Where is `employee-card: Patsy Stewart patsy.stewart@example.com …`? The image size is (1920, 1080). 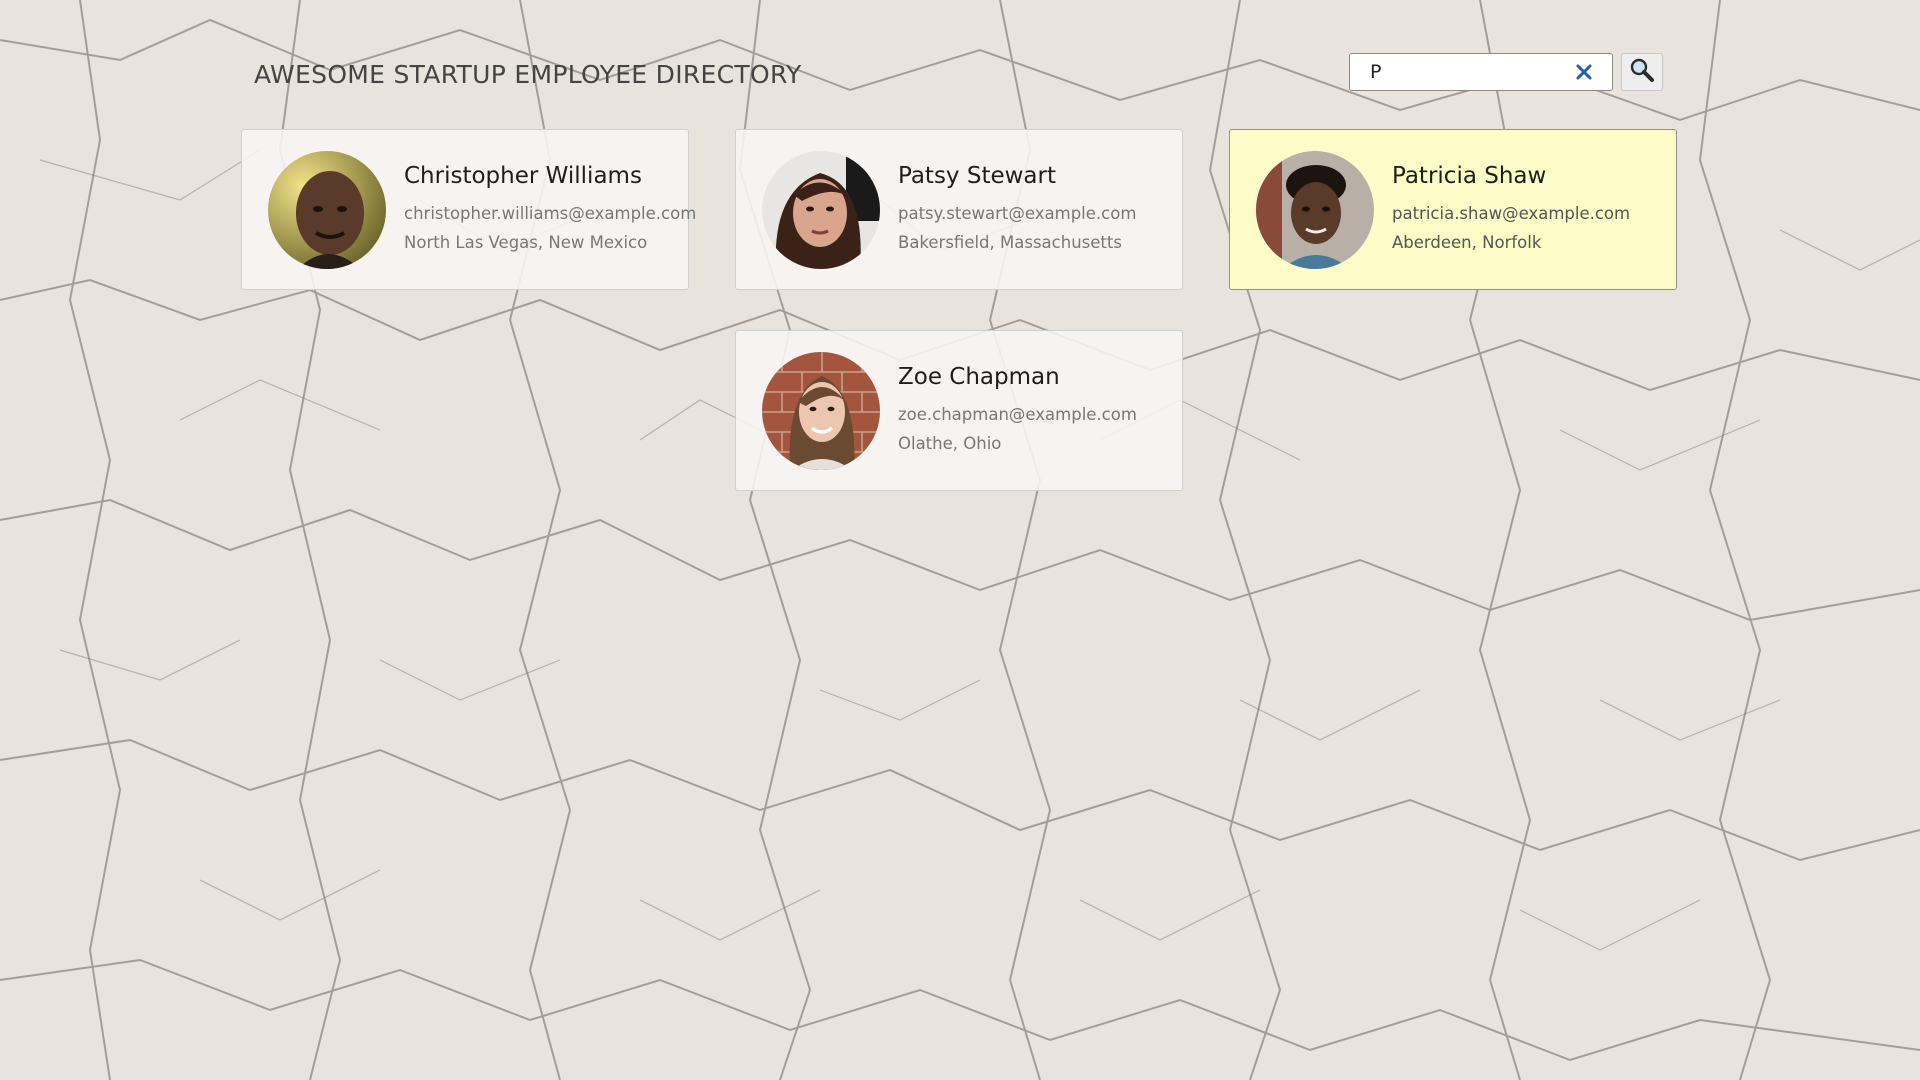
employee-card: Patsy Stewart patsy.stewart@example.com … is located at coordinates (959, 209).